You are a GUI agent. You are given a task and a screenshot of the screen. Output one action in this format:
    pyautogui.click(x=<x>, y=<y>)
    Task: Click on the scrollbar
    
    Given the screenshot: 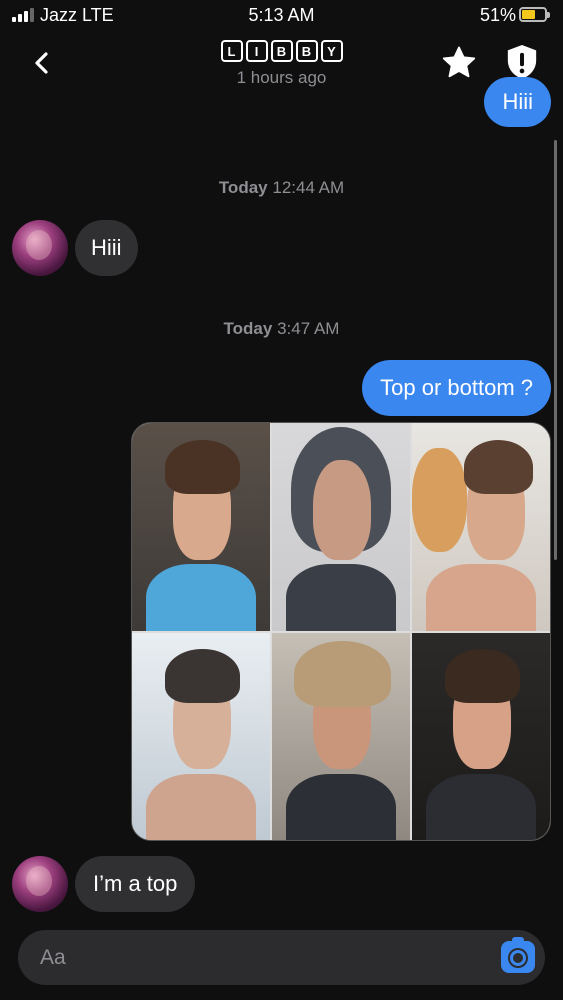 What is the action you would take?
    pyautogui.click(x=555, y=350)
    